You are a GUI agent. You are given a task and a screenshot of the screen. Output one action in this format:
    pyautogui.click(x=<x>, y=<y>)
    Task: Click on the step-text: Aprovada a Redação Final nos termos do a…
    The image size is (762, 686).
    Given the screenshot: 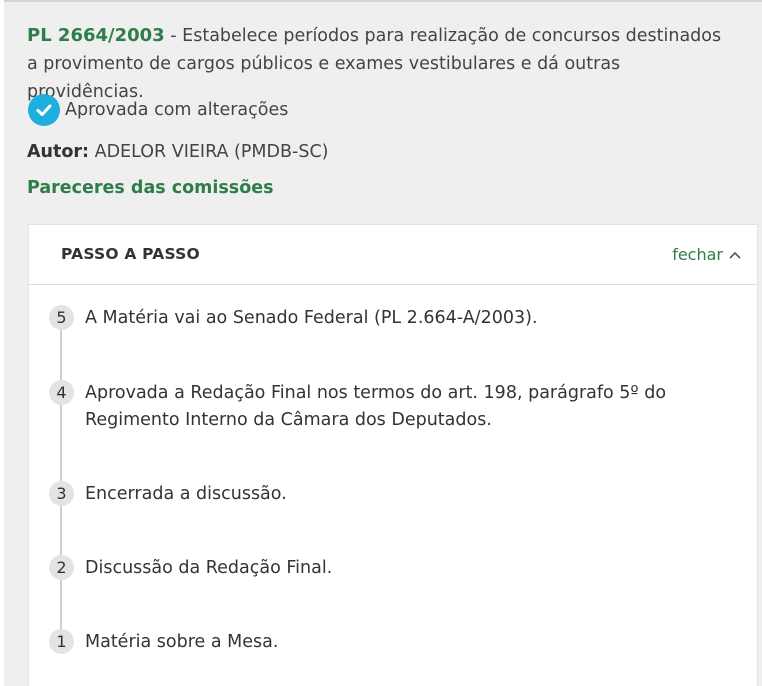 What is the action you would take?
    pyautogui.click(x=376, y=406)
    